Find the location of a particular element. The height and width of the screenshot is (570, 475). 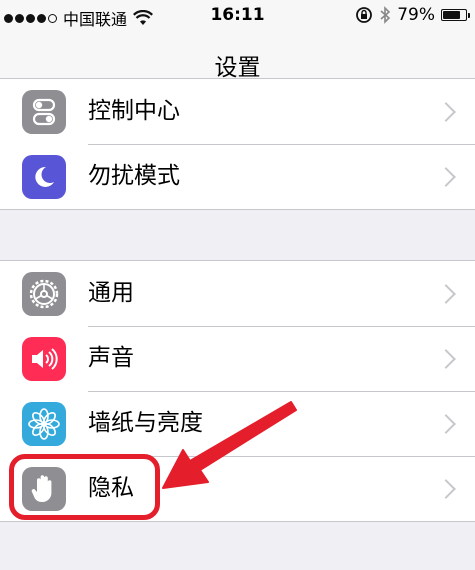

annotation-arrow is located at coordinates (229, 445).